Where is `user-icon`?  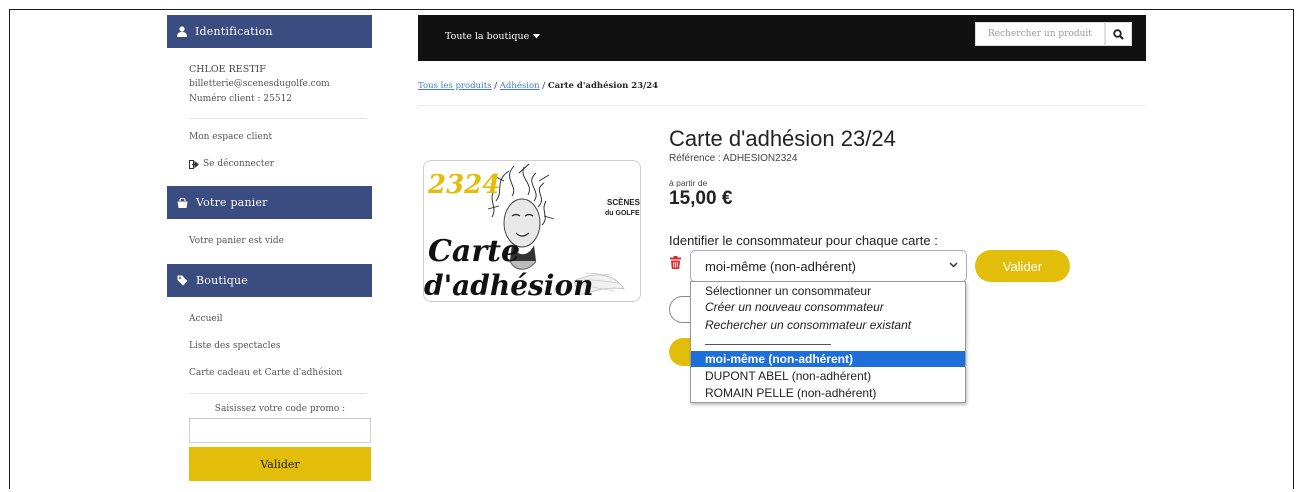 user-icon is located at coordinates (182, 31).